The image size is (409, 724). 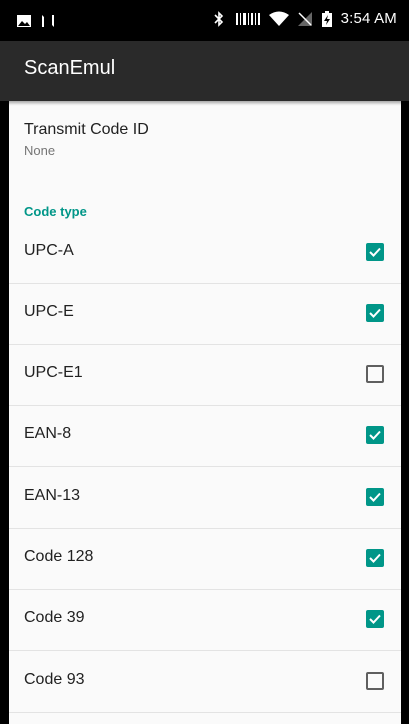 I want to click on code-type-label: EAN-8, so click(x=48, y=433).